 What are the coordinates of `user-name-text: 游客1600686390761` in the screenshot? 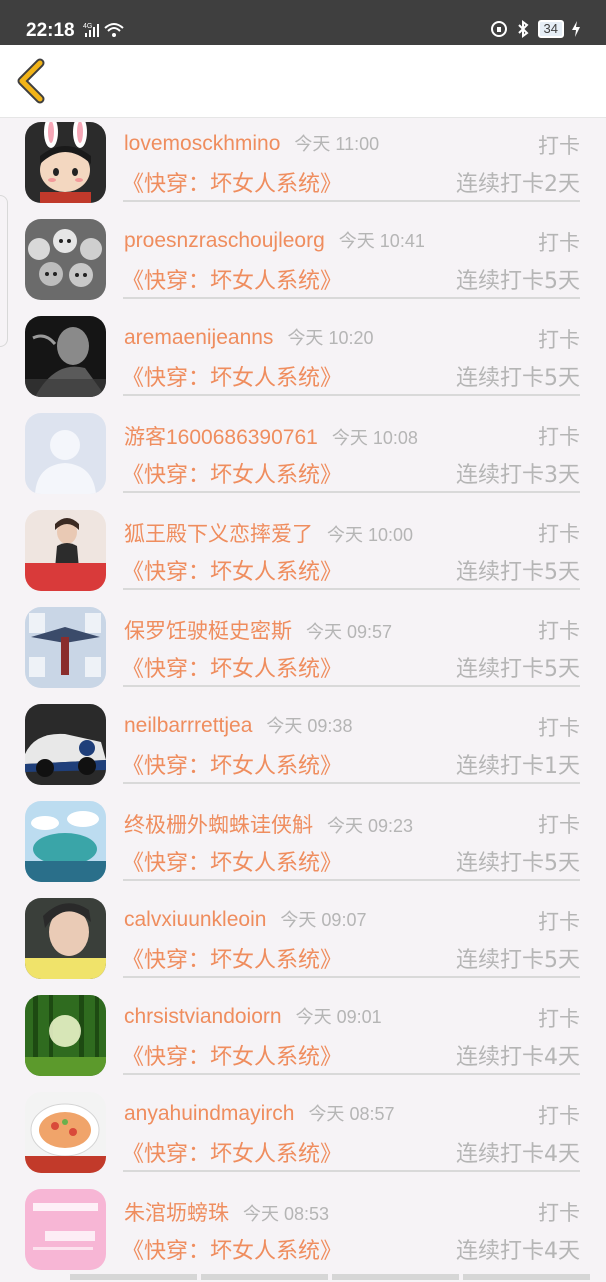 It's located at (221, 437).